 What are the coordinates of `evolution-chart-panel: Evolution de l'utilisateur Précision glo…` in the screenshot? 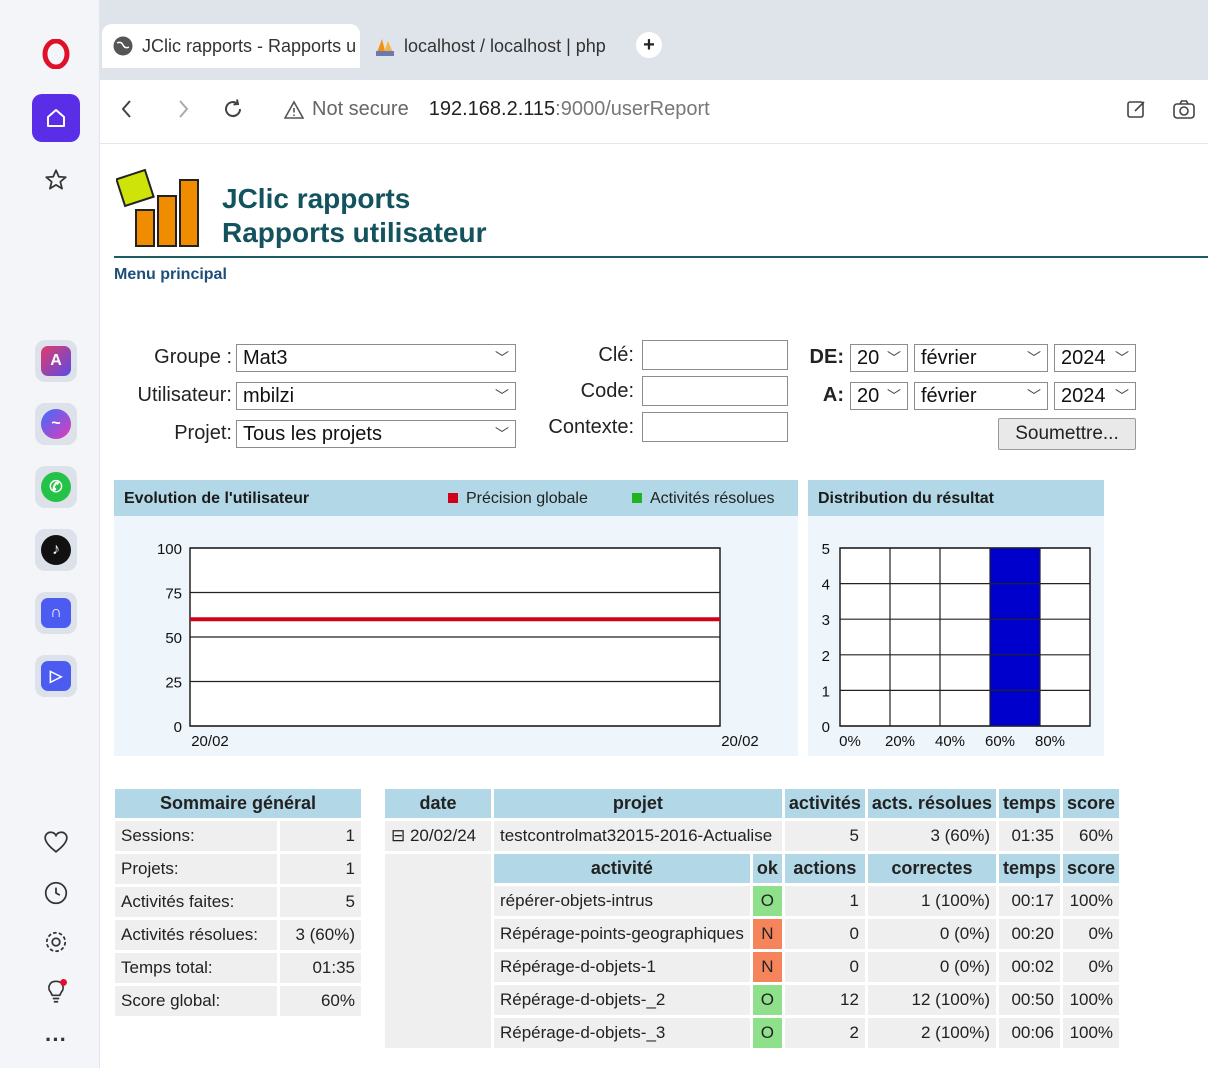 It's located at (456, 618).